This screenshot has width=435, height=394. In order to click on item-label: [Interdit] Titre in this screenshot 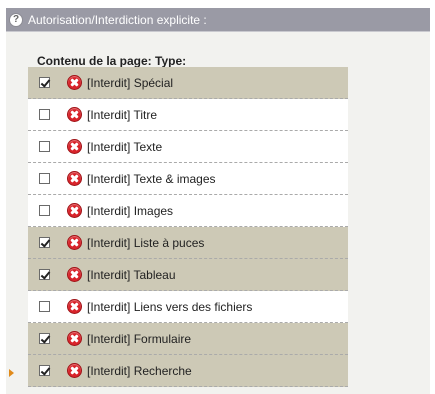, I will do `click(122, 114)`.